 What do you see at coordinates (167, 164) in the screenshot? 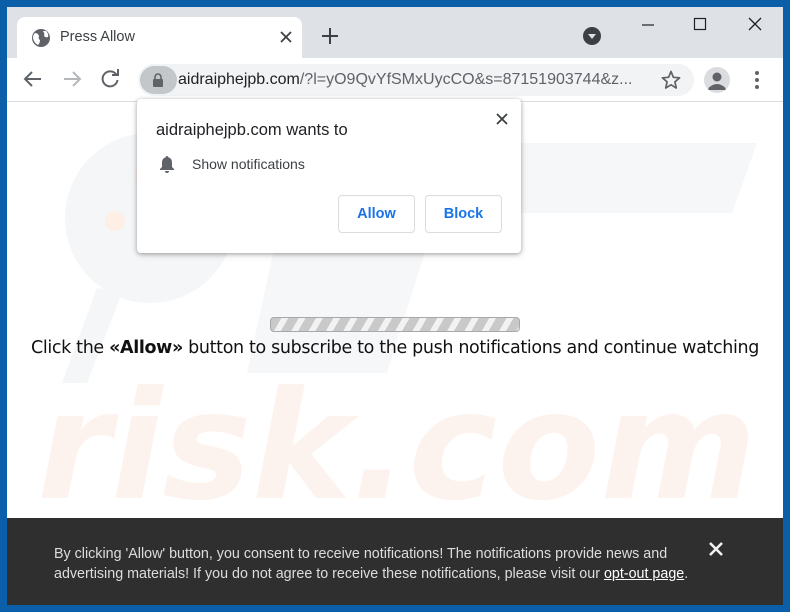
I see `bell-icon` at bounding box center [167, 164].